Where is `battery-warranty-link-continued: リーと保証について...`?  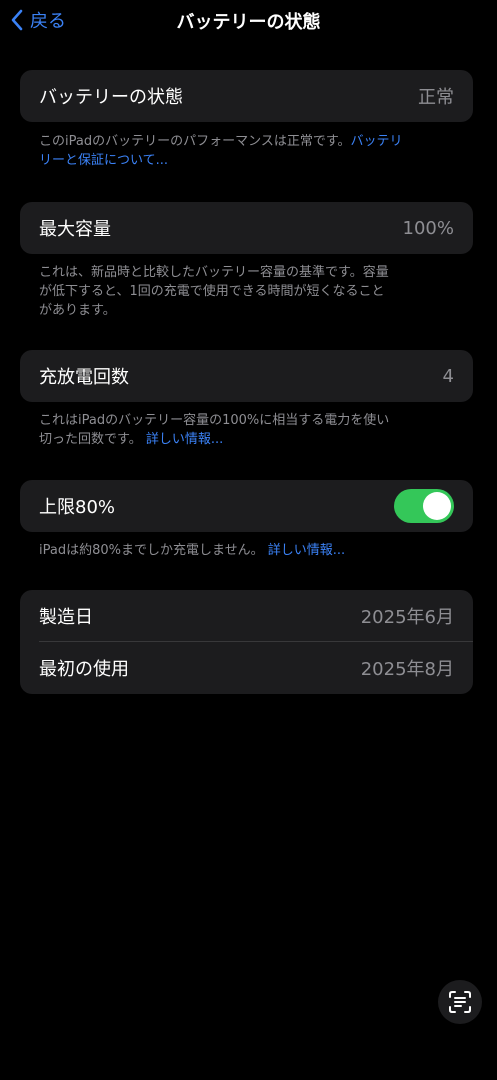 battery-warranty-link-continued: リーと保証について... is located at coordinates (103, 160).